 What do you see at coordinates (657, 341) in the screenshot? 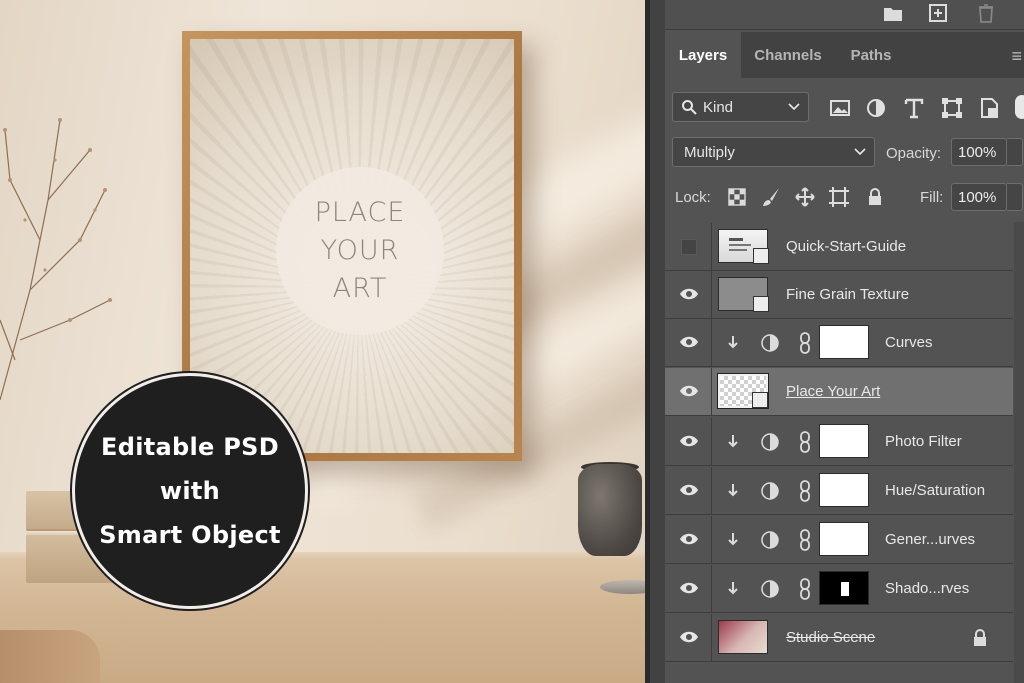
I see `panel-divider` at bounding box center [657, 341].